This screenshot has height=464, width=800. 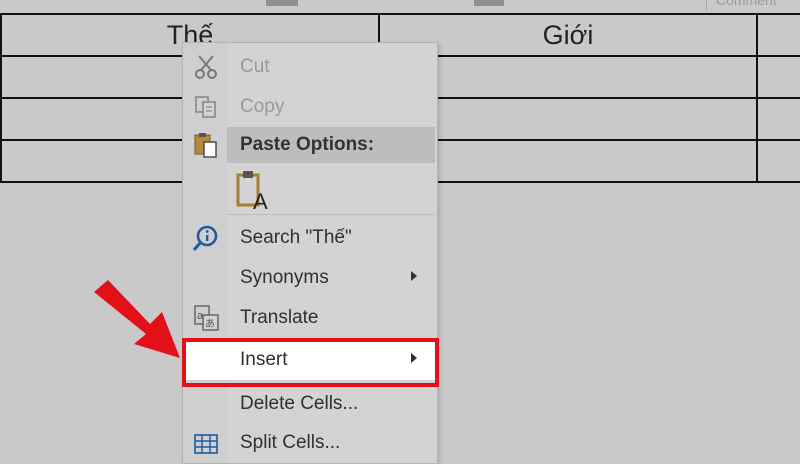 I want to click on menu-divider, so click(x=331, y=214).